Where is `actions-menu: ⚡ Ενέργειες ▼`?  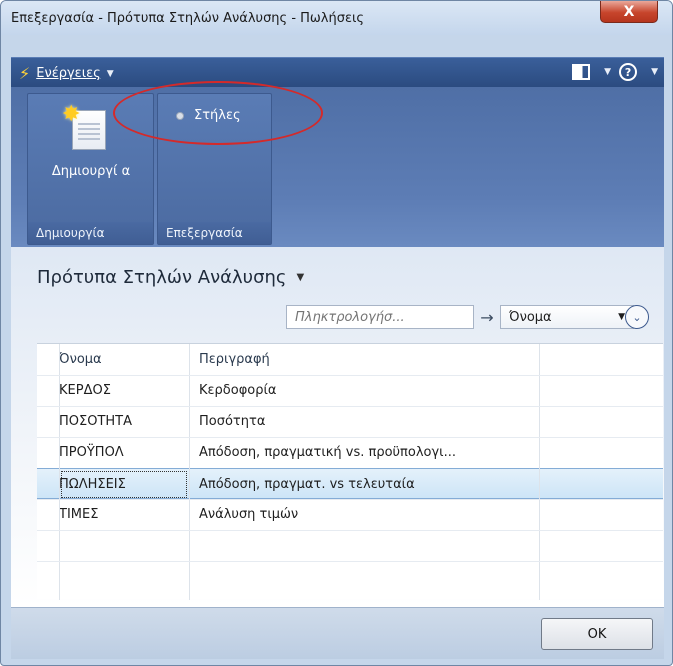 actions-menu: ⚡ Ενέργειες ▼ is located at coordinates (66, 73).